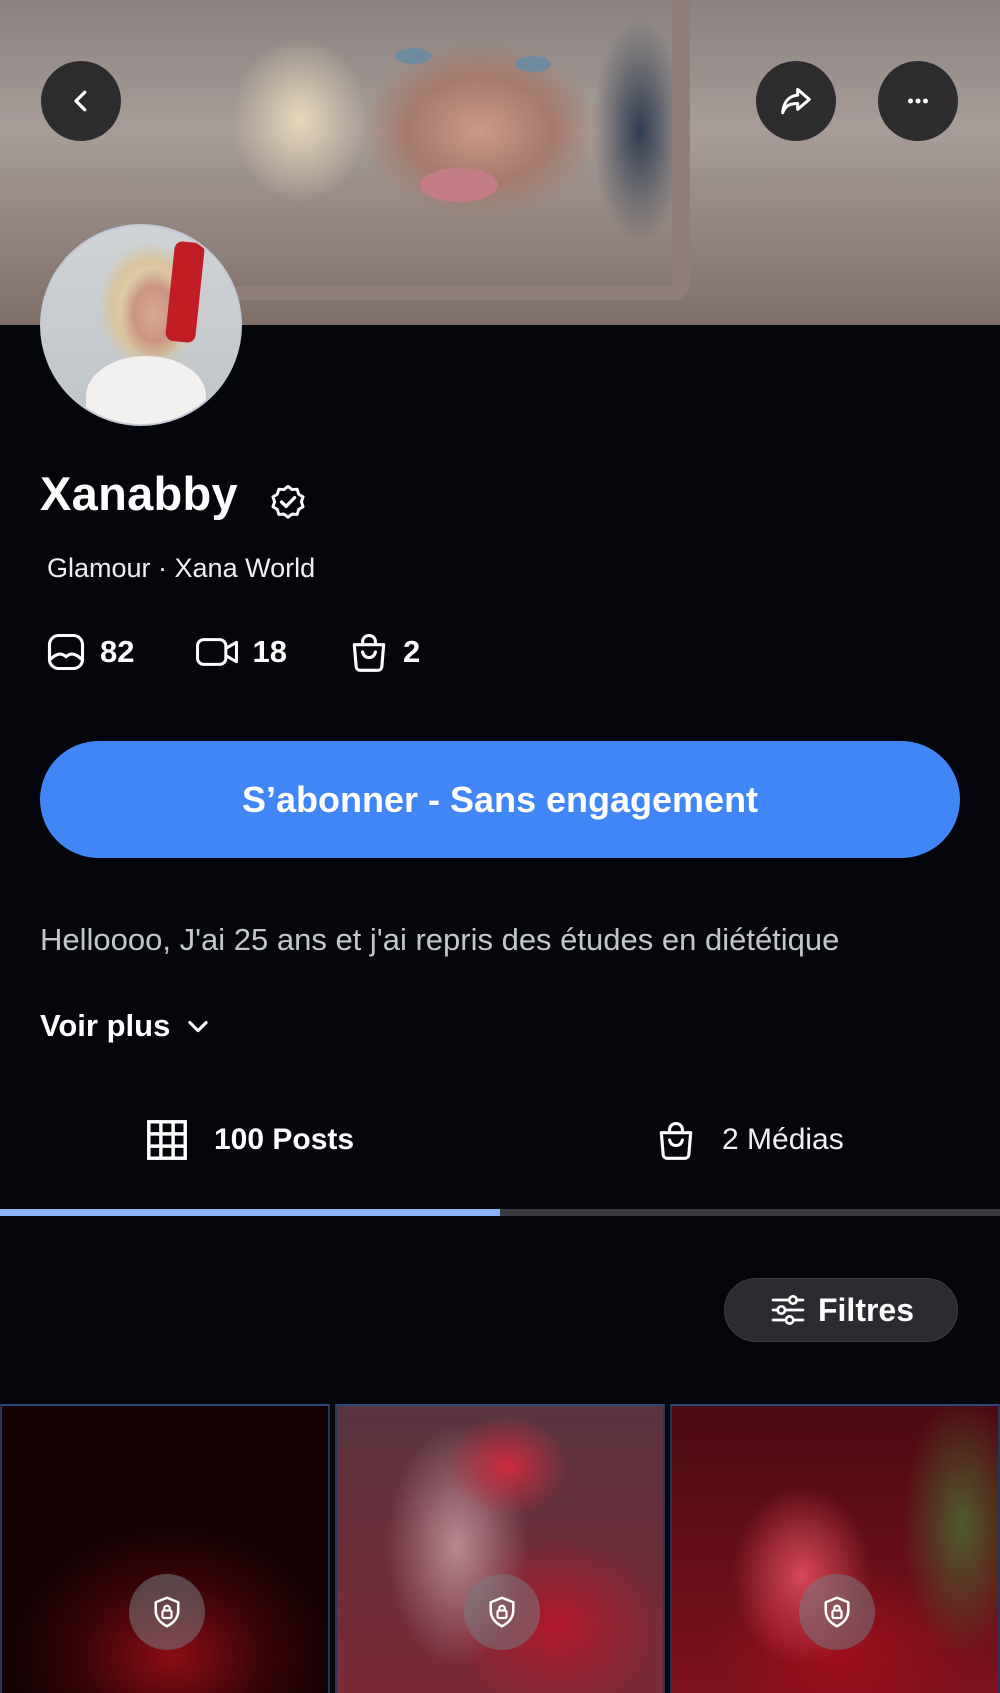 Image resolution: width=1000 pixels, height=1693 pixels. I want to click on profile-name: Xanabby, so click(139, 493).